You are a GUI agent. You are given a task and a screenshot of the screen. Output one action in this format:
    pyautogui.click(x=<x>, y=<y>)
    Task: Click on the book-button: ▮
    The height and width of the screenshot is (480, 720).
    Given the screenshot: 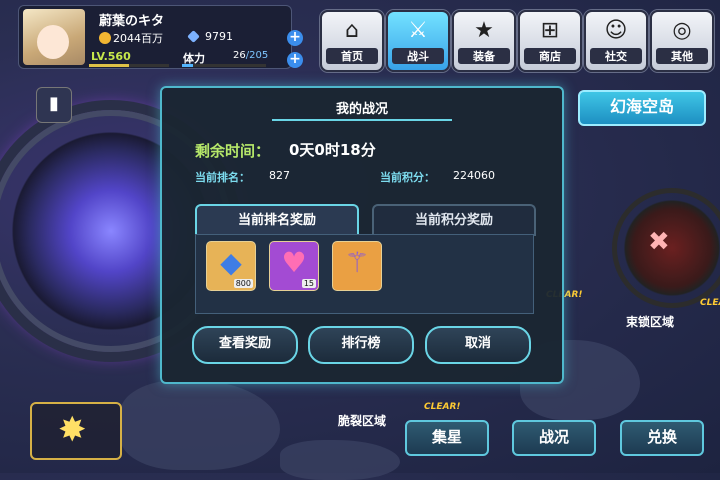 What is the action you would take?
    pyautogui.click(x=54, y=105)
    